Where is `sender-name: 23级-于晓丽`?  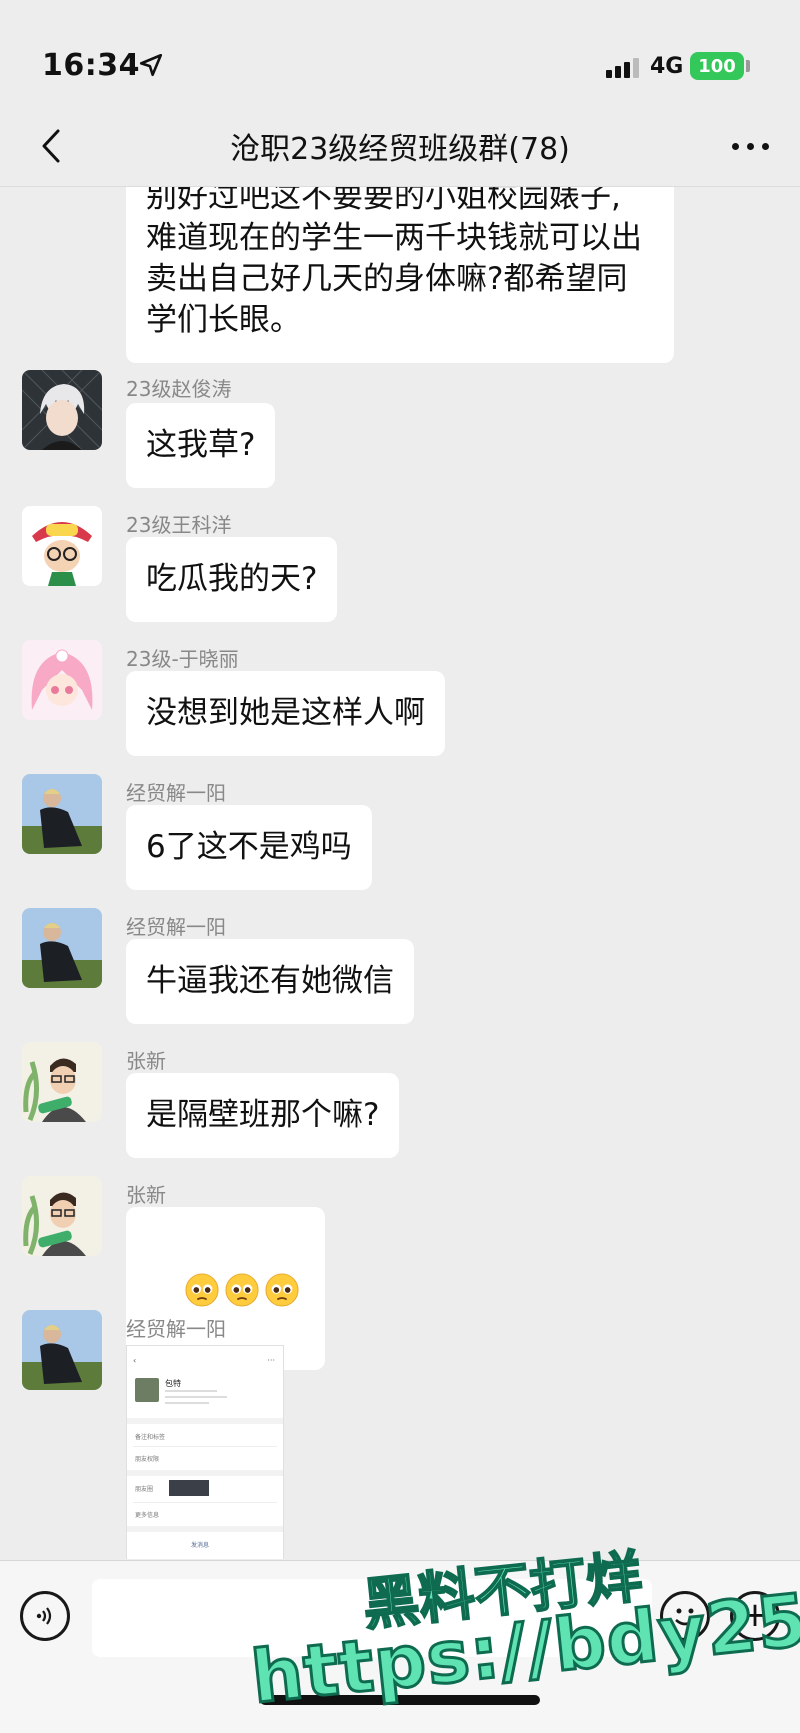 sender-name: 23级-于晓丽 is located at coordinates (182, 659).